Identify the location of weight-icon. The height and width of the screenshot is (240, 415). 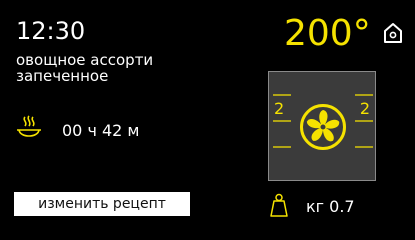
(279, 205).